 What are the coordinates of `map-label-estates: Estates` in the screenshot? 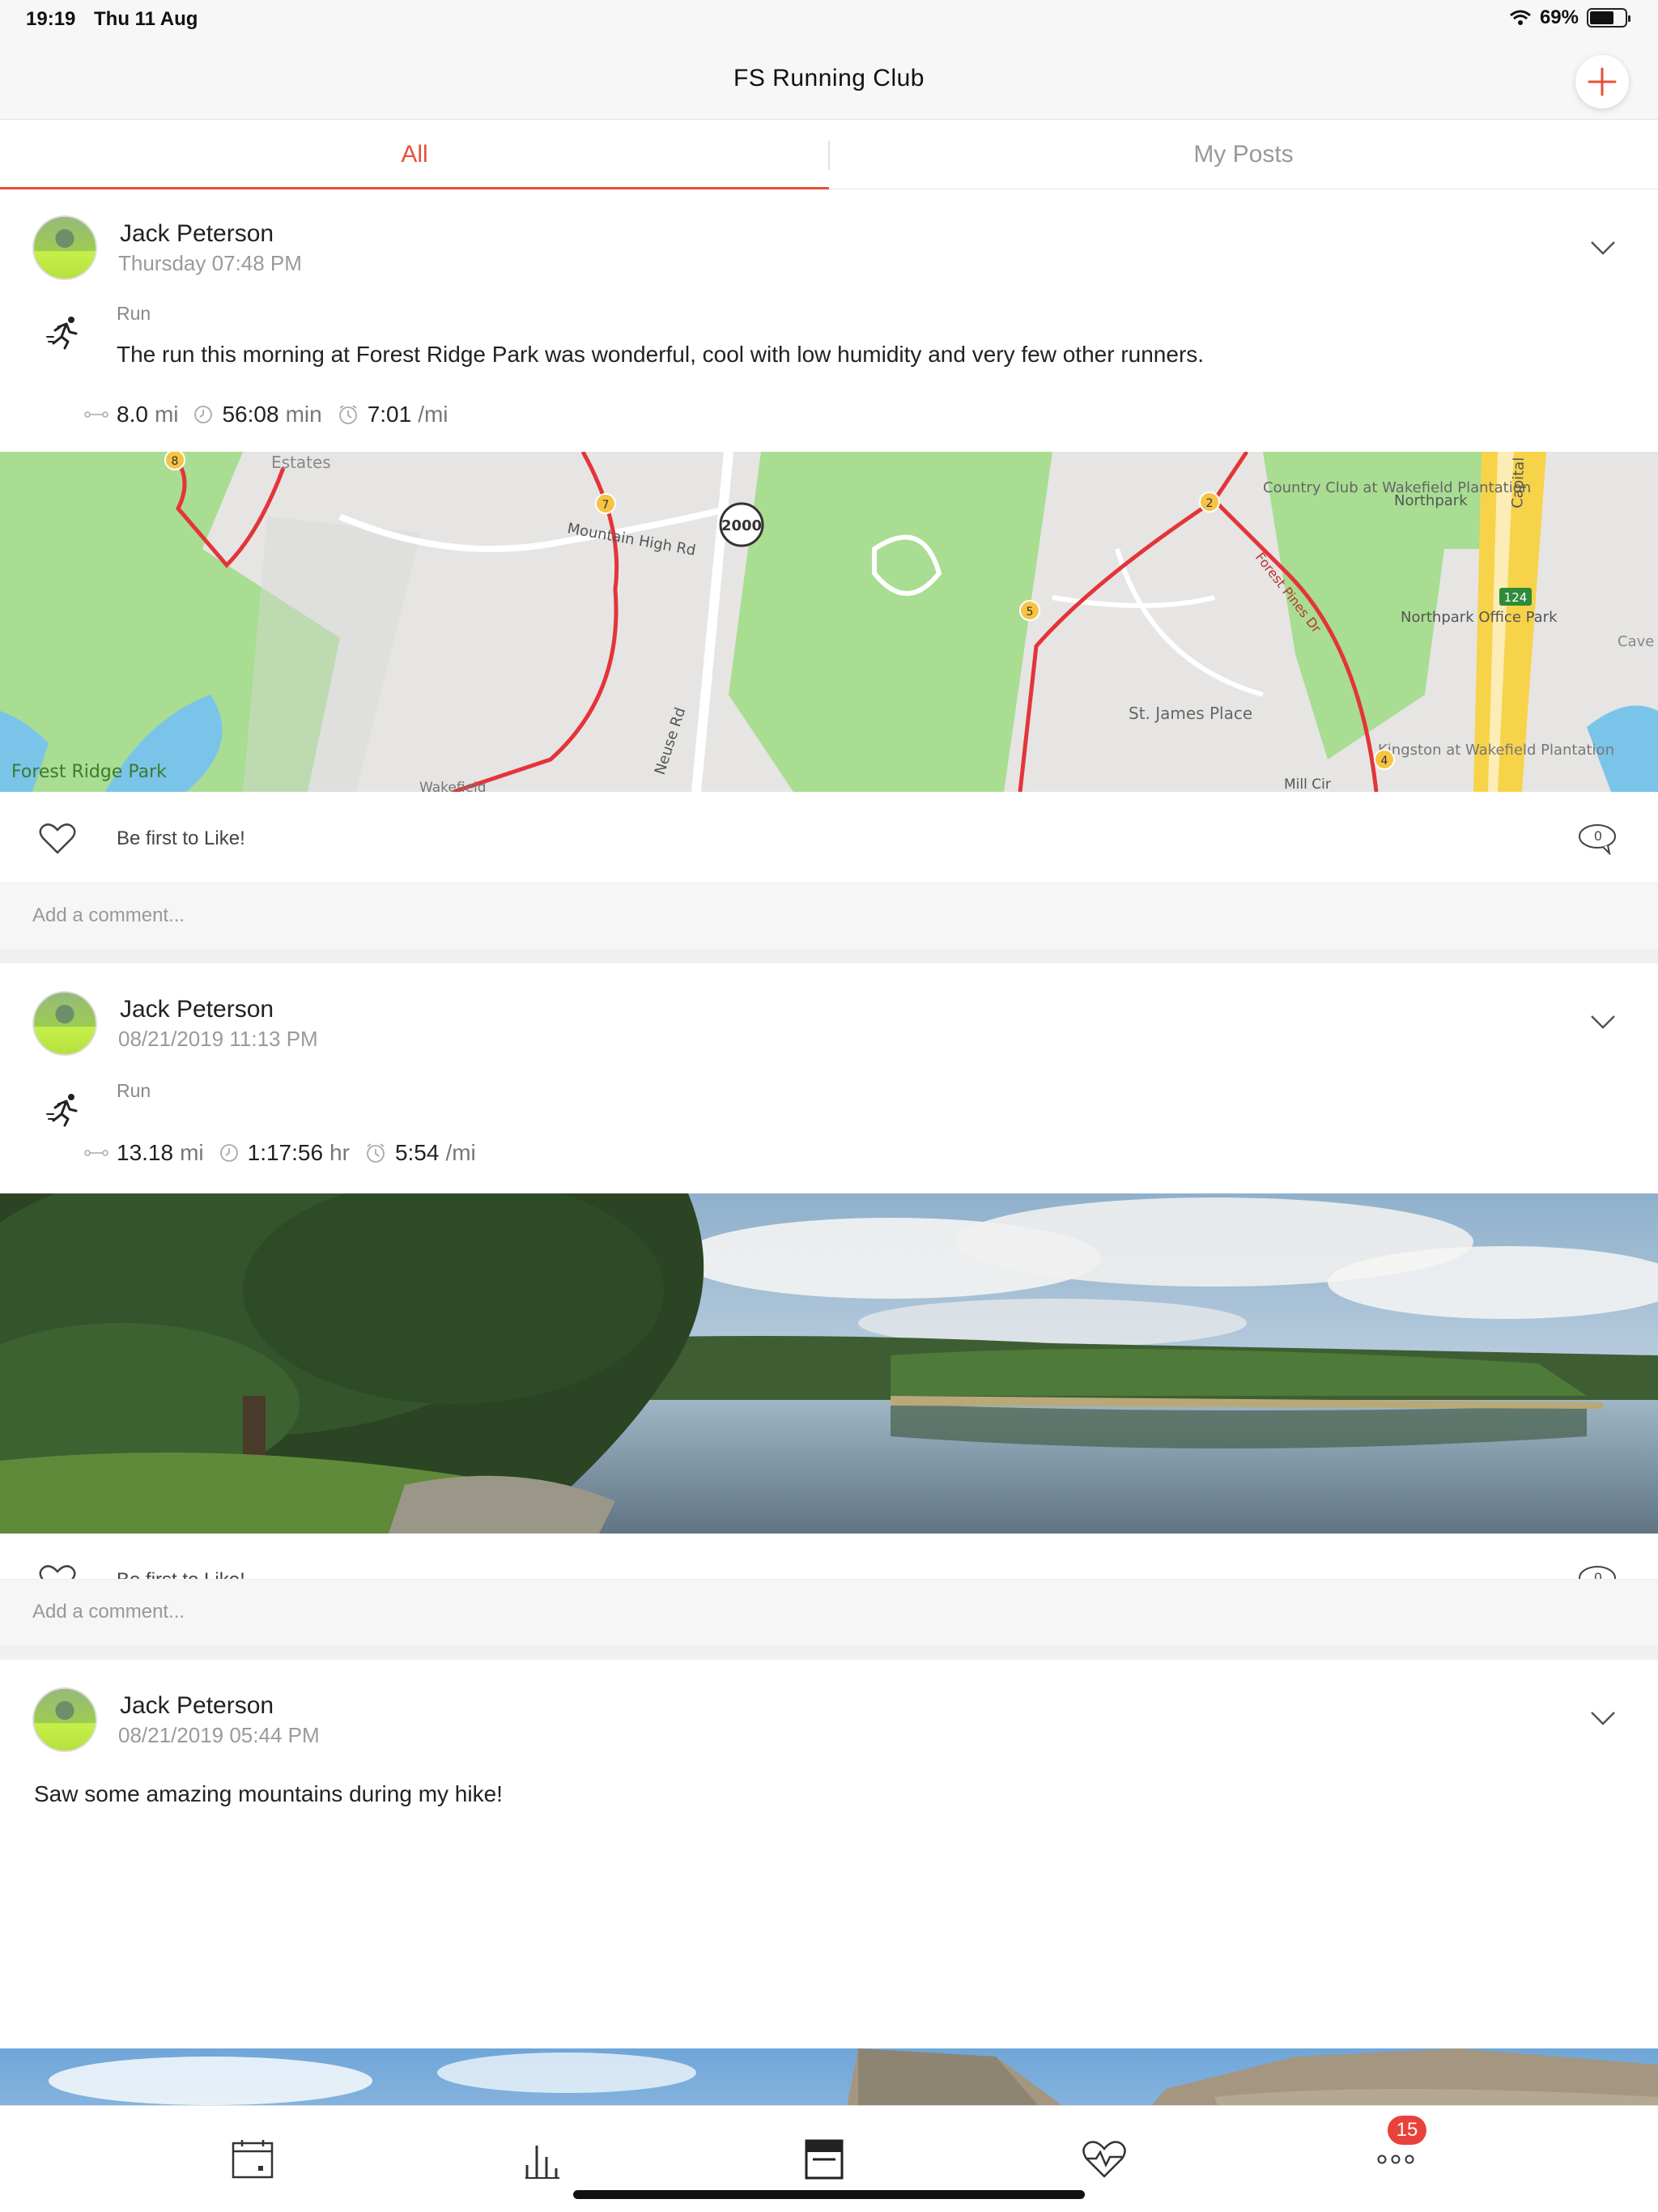 It's located at (301, 463).